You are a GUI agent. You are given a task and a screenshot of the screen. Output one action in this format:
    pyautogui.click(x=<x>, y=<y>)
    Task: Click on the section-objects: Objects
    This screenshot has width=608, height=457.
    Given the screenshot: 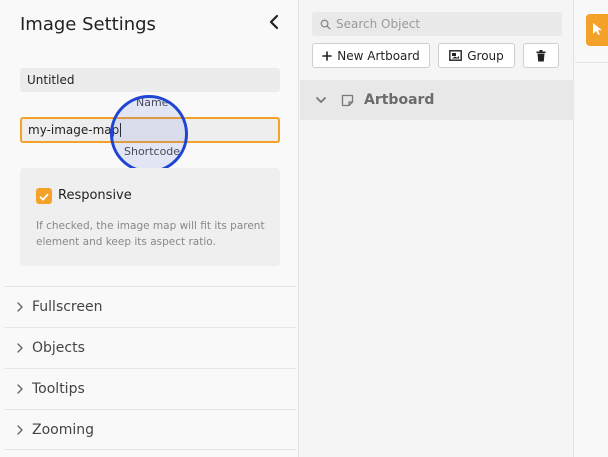 What is the action you would take?
    pyautogui.click(x=150, y=347)
    